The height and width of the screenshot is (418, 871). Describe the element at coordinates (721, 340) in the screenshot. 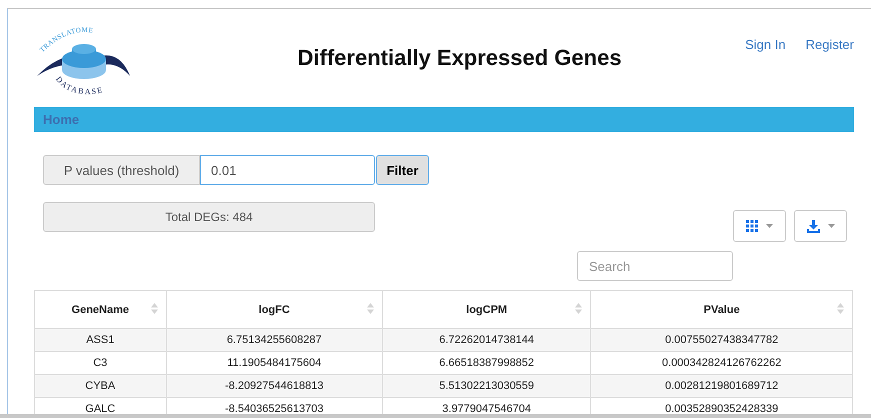

I see `table-cell: 0.00755027438347782` at that location.